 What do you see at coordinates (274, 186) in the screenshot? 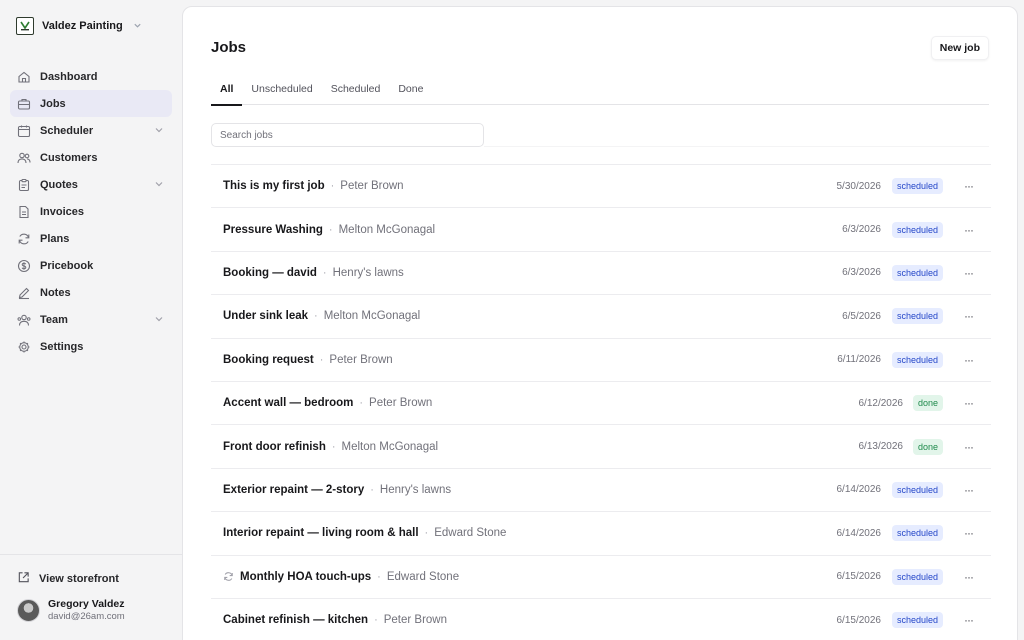
I see `job-title: This is my first job` at bounding box center [274, 186].